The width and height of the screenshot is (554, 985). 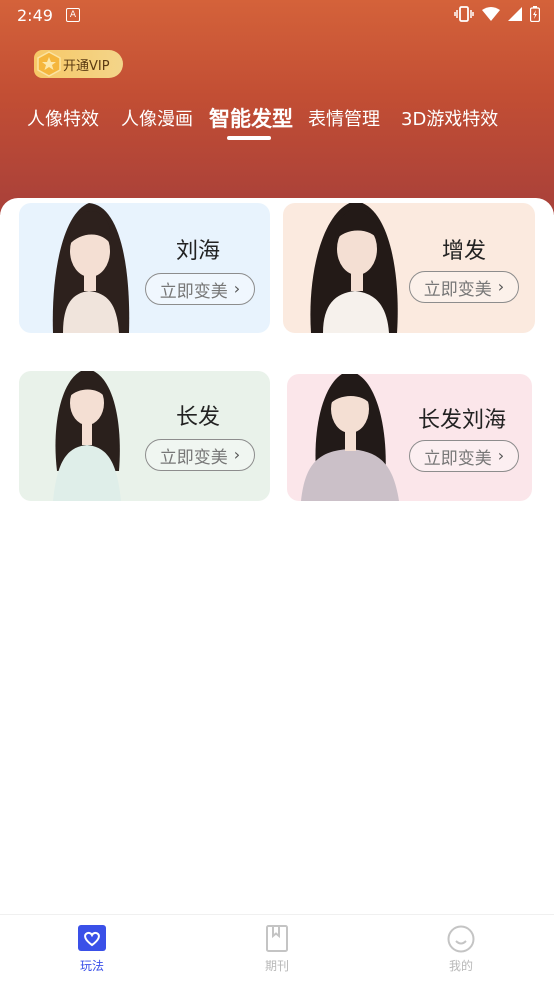 I want to click on card-title: 刘海, so click(x=198, y=251).